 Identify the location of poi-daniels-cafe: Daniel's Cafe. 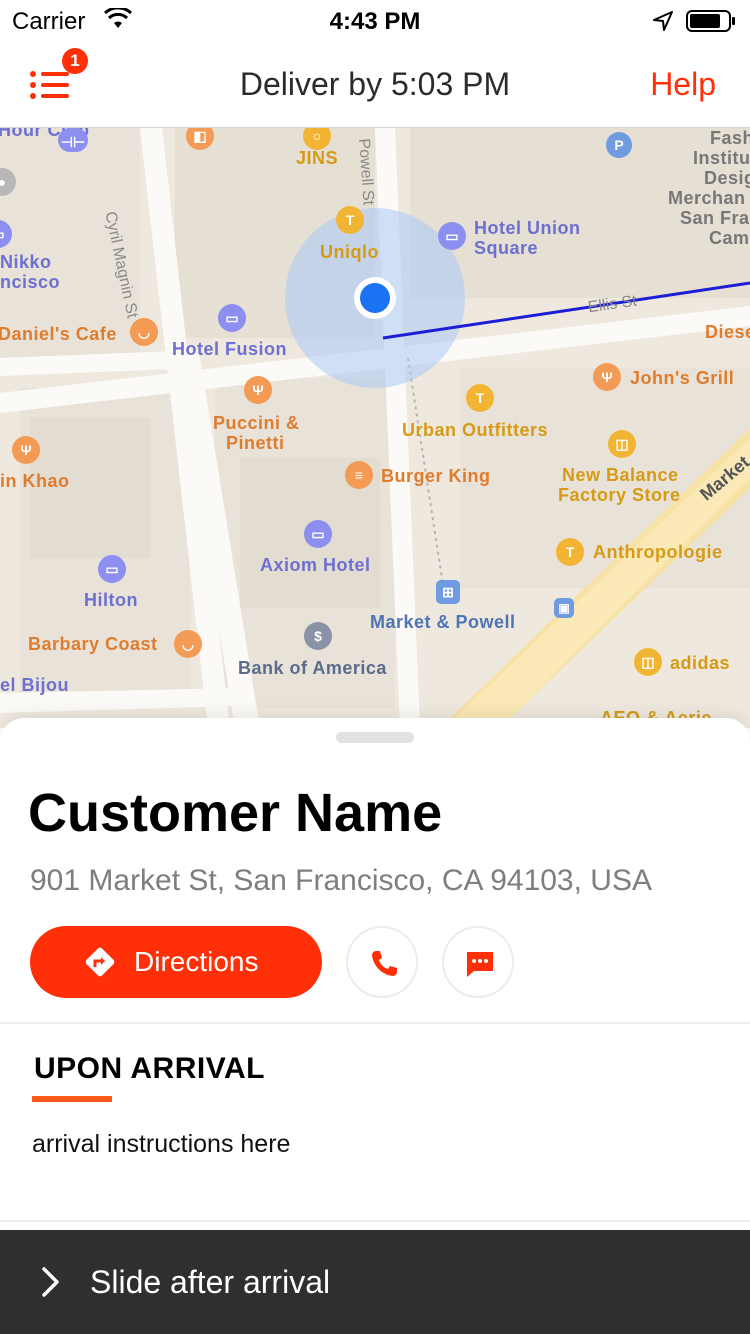
(58, 334).